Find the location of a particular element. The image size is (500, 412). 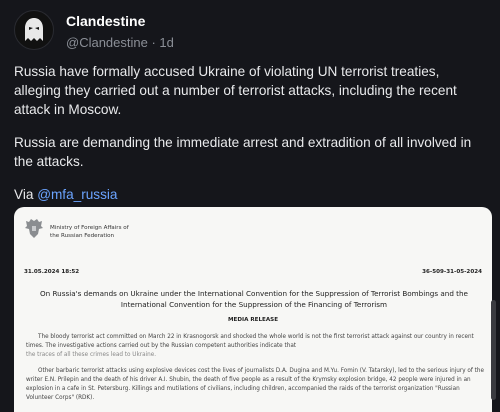

author-block: Clandestine @Clandestine · 1d is located at coordinates (120, 32).